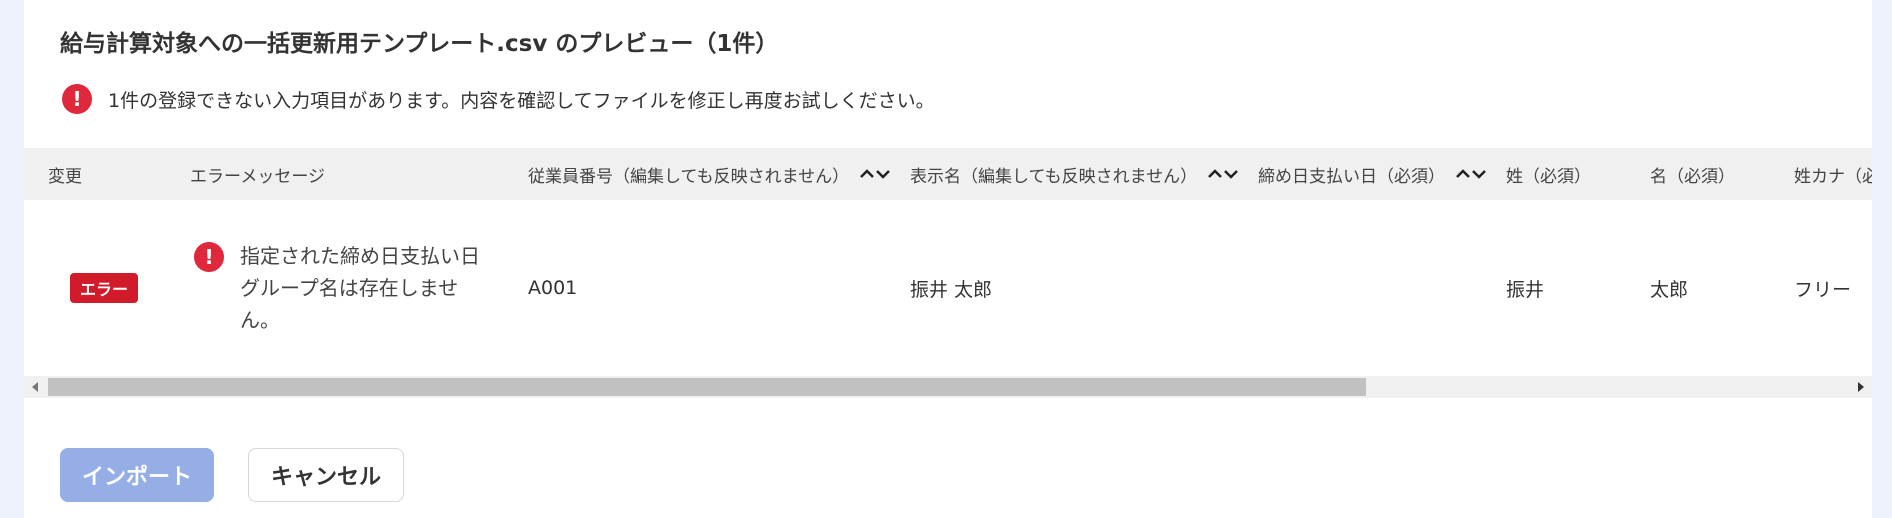 The height and width of the screenshot is (518, 1892). I want to click on cell-last-name: 振井, so click(1525, 288).